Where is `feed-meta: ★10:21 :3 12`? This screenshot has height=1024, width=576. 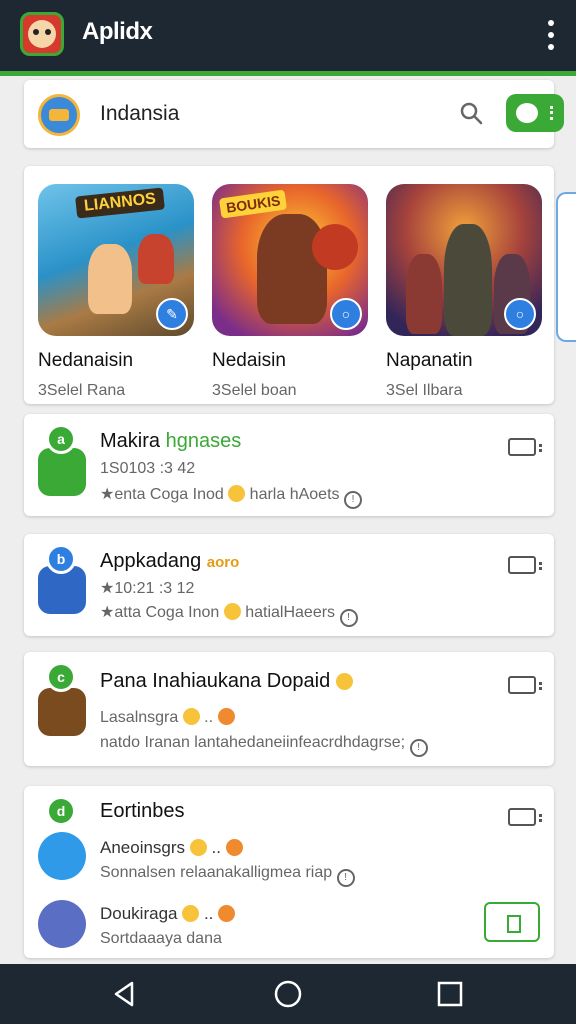
feed-meta: ★10:21 :3 12 is located at coordinates (147, 588).